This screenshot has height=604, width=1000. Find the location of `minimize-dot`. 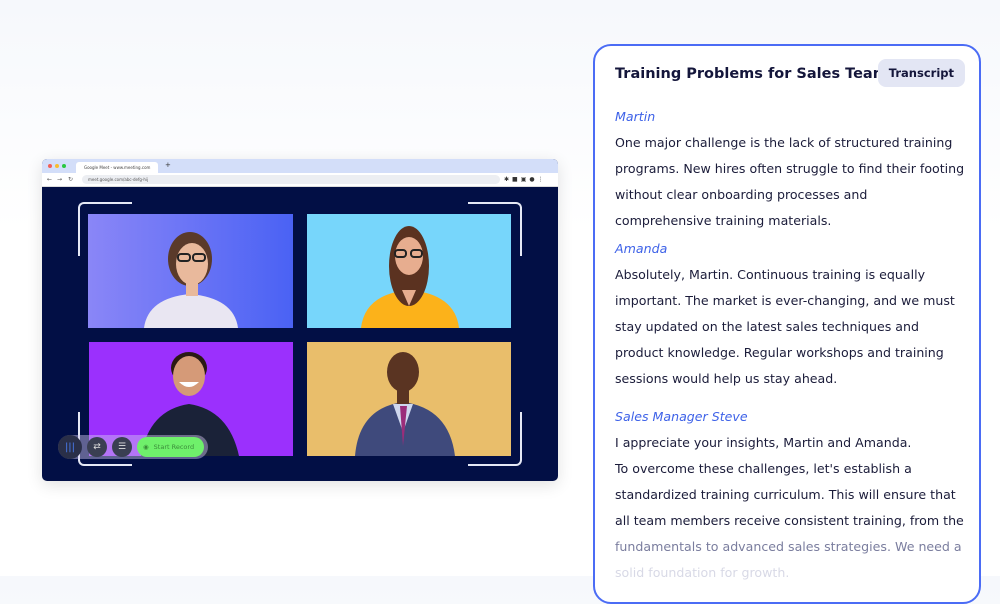

minimize-dot is located at coordinates (57, 166).